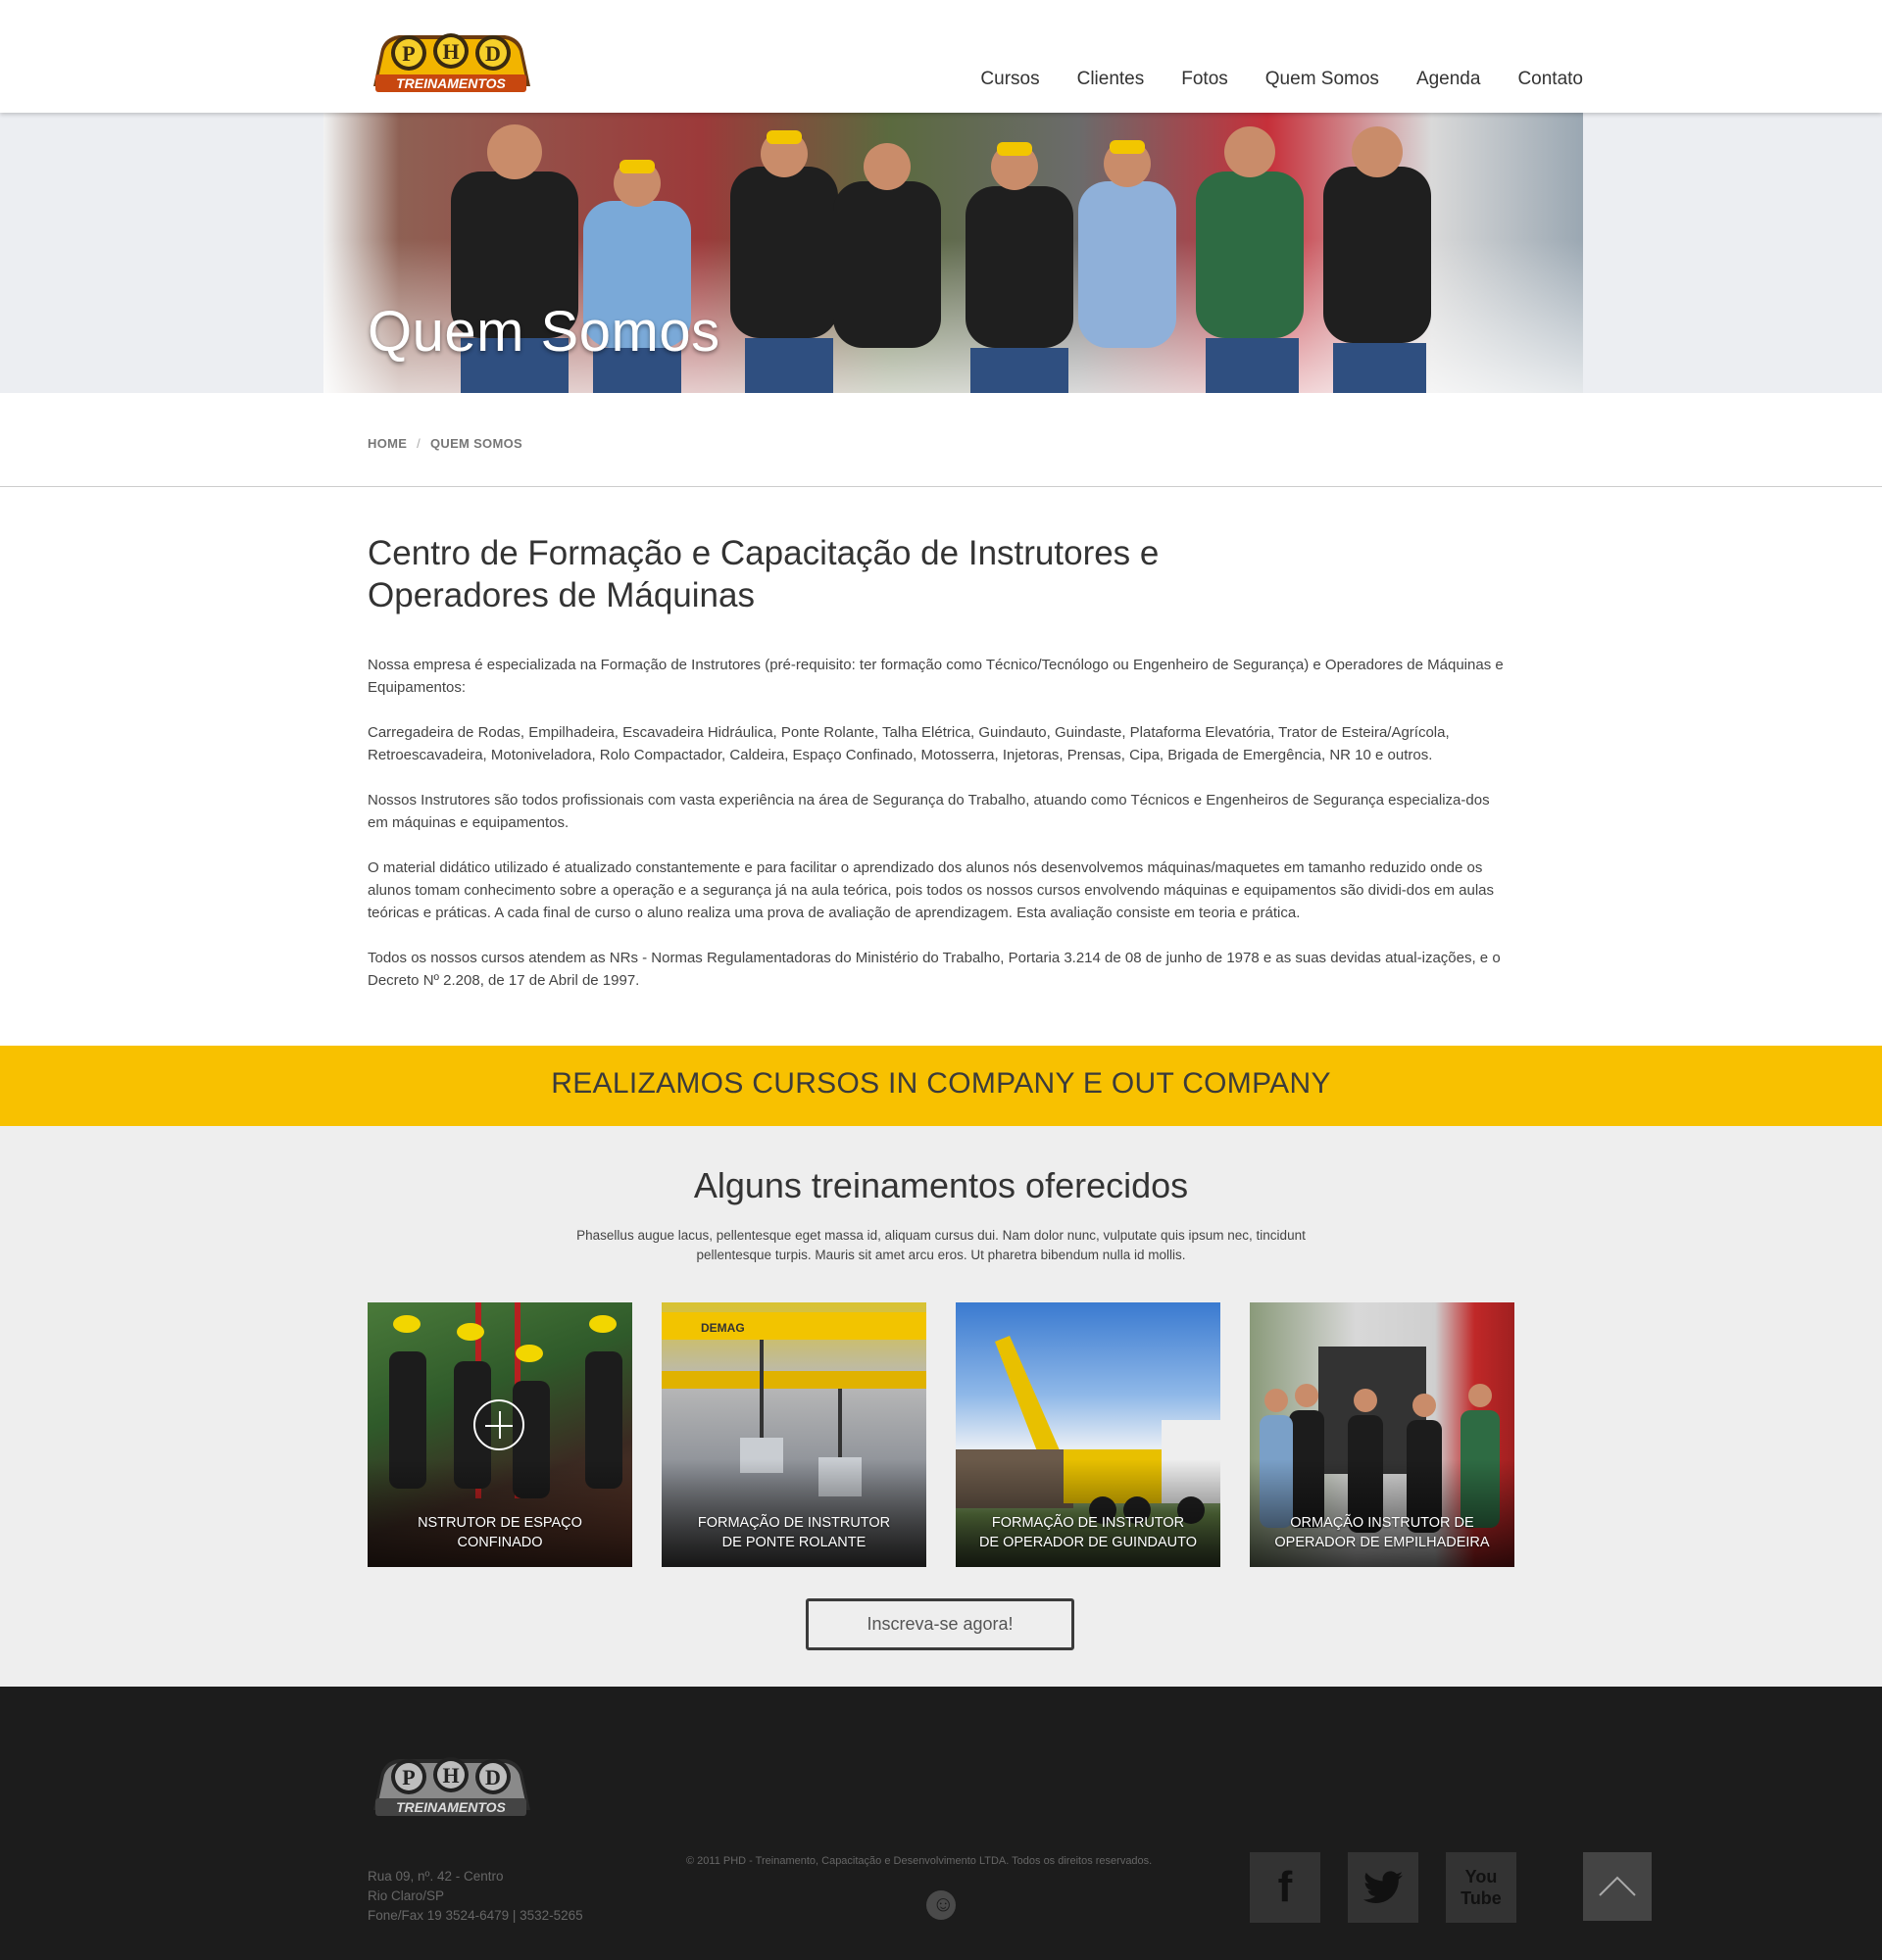 This screenshot has width=1882, height=1960. What do you see at coordinates (940, 1624) in the screenshot?
I see `subscribe-button: Inscreva-se agora!` at bounding box center [940, 1624].